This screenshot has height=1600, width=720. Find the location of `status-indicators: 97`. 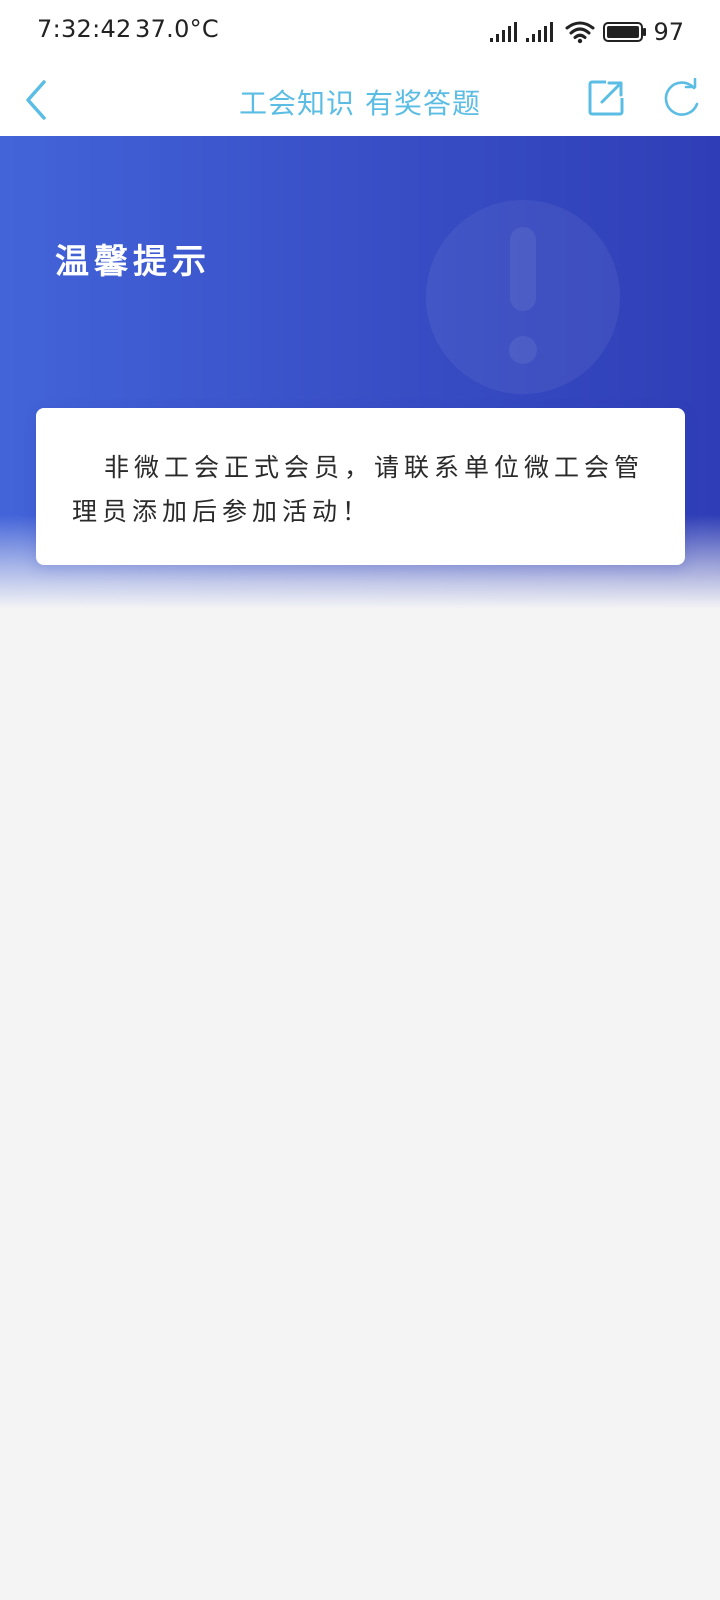

status-indicators: 97 is located at coordinates (586, 32).